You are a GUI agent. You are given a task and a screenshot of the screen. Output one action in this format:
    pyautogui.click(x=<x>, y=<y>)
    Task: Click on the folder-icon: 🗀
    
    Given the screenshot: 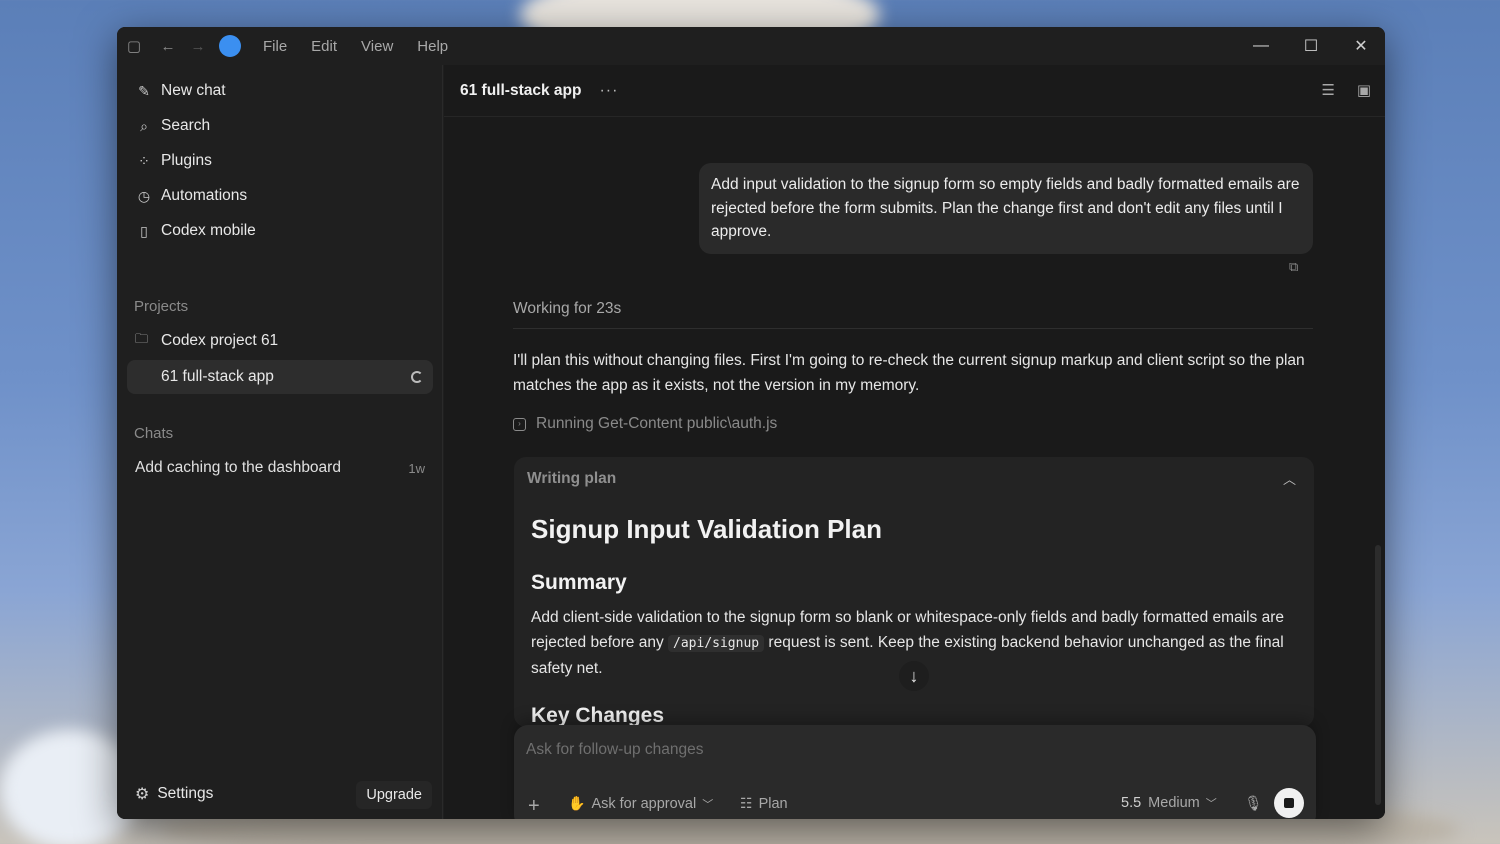 What is the action you would take?
    pyautogui.click(x=142, y=338)
    